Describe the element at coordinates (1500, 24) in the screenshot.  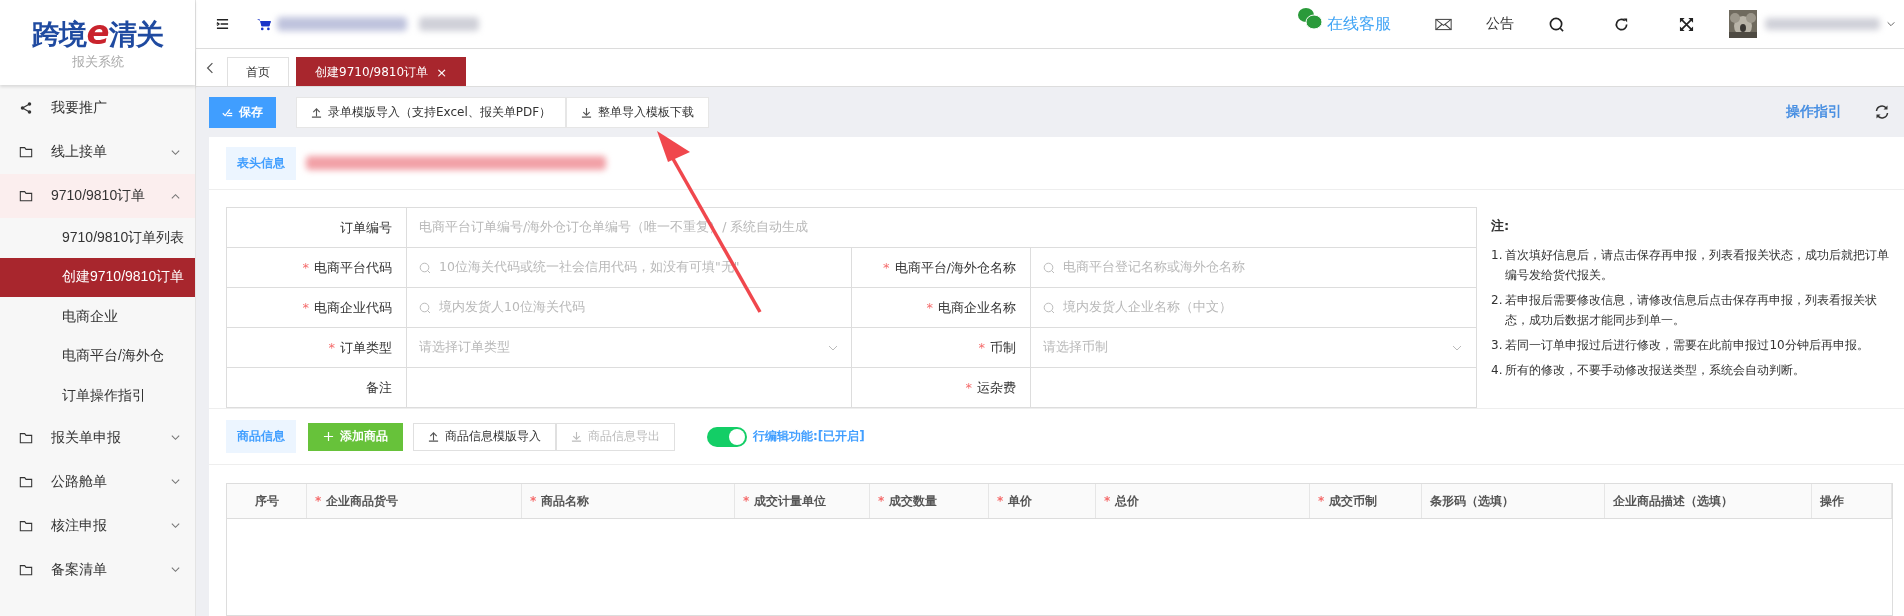
I see `notice-link: 公告` at that location.